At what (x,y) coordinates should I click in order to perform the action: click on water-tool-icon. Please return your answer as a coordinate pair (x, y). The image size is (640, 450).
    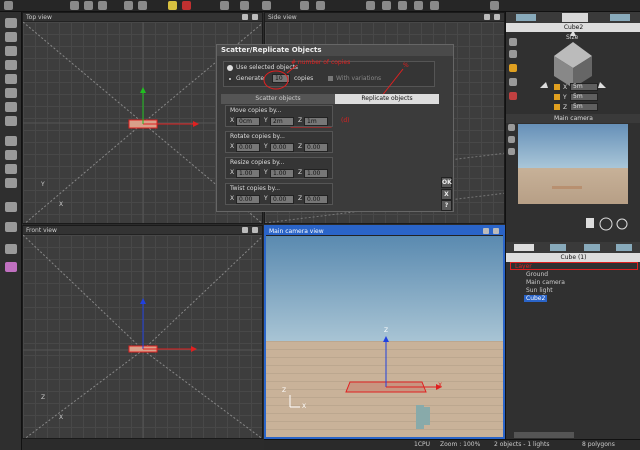
    Looking at the image, I should click on (11, 121).